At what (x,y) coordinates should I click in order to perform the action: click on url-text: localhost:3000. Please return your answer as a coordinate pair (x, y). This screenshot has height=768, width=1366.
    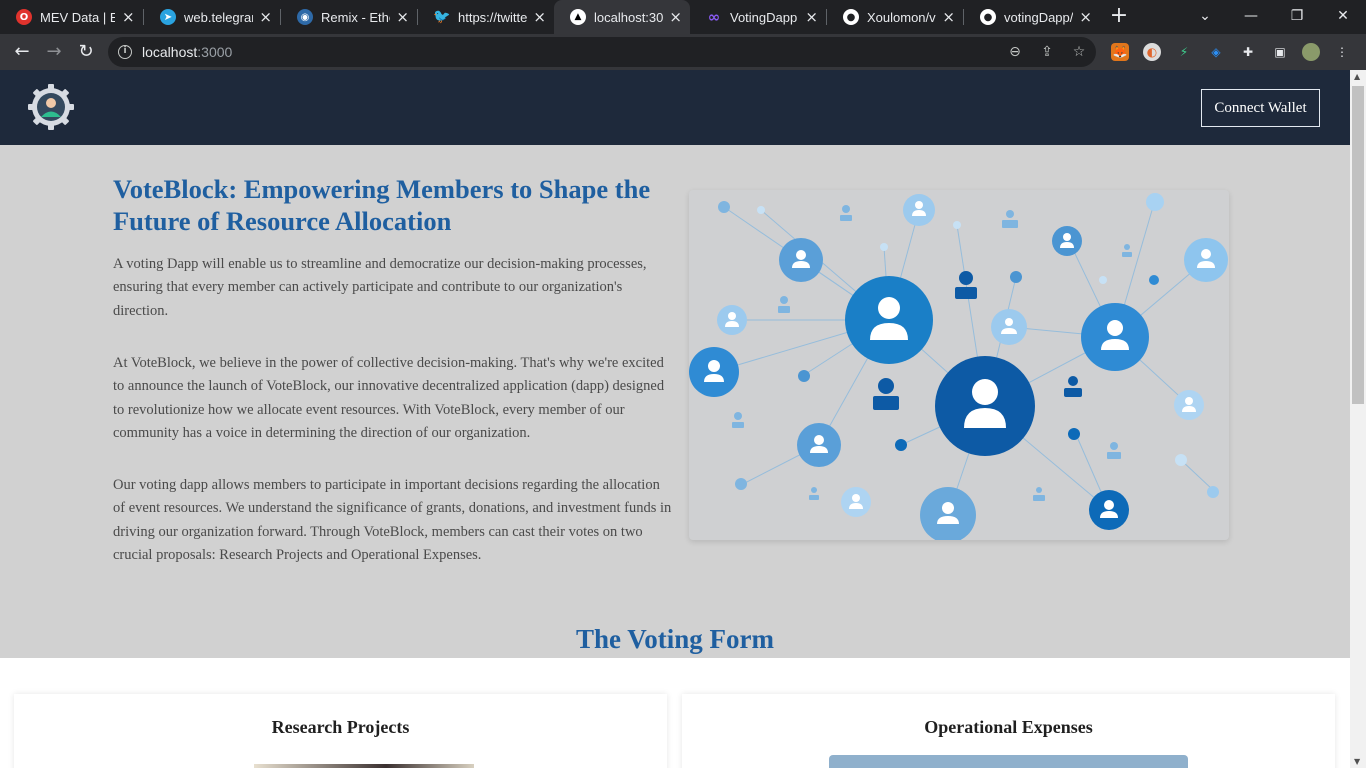
    Looking at the image, I should click on (187, 52).